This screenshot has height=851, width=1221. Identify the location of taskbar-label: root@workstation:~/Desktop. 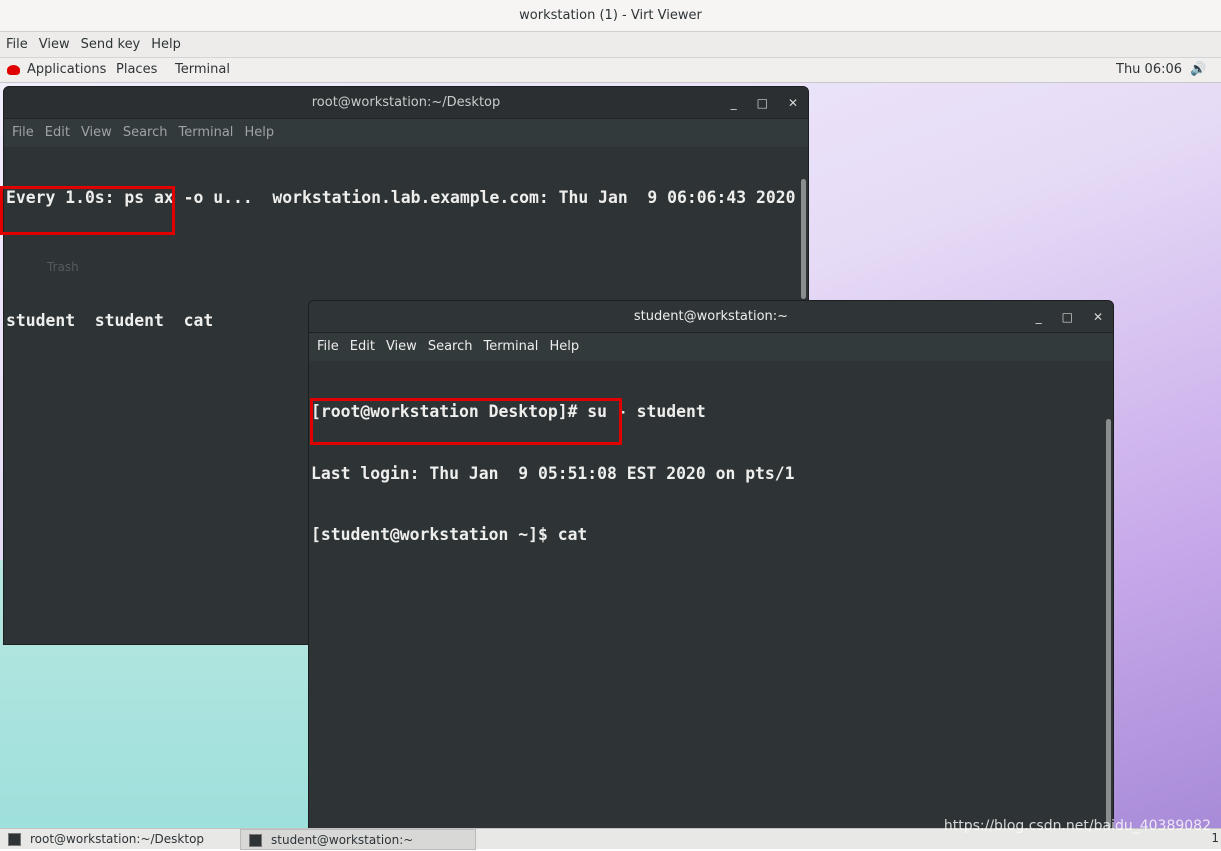
(117, 839).